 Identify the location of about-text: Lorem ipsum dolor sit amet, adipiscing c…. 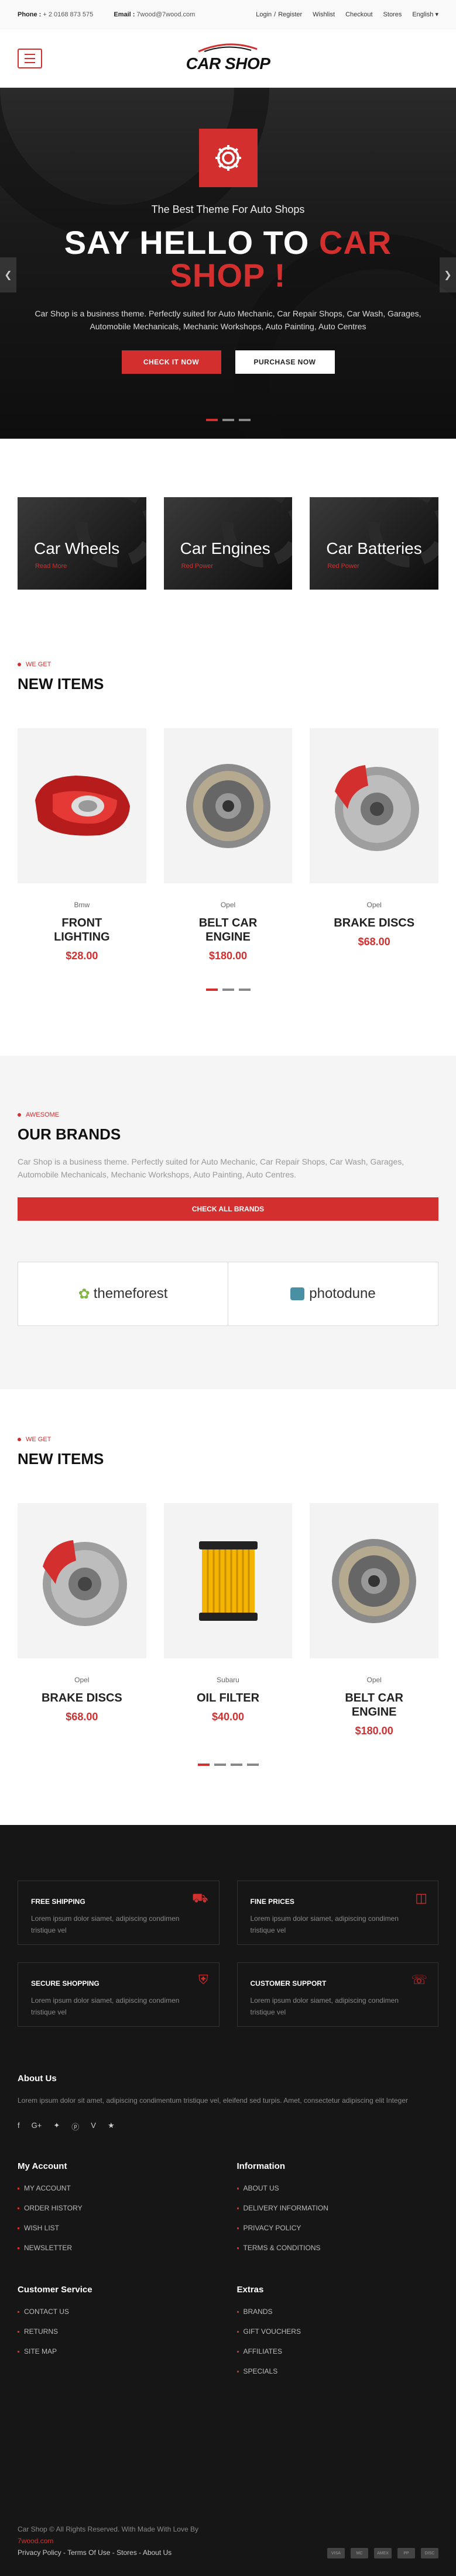
(213, 2100).